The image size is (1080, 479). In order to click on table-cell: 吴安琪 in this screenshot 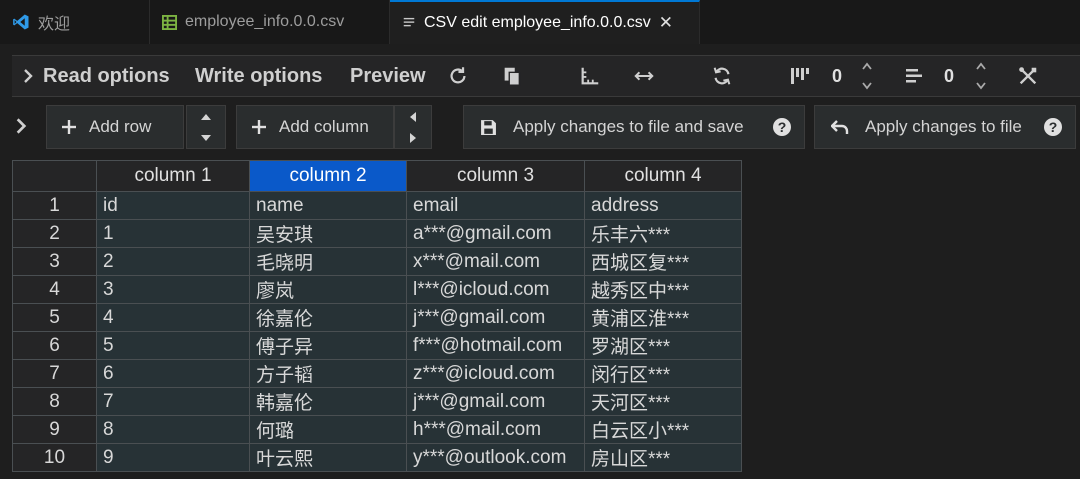, I will do `click(328, 233)`.